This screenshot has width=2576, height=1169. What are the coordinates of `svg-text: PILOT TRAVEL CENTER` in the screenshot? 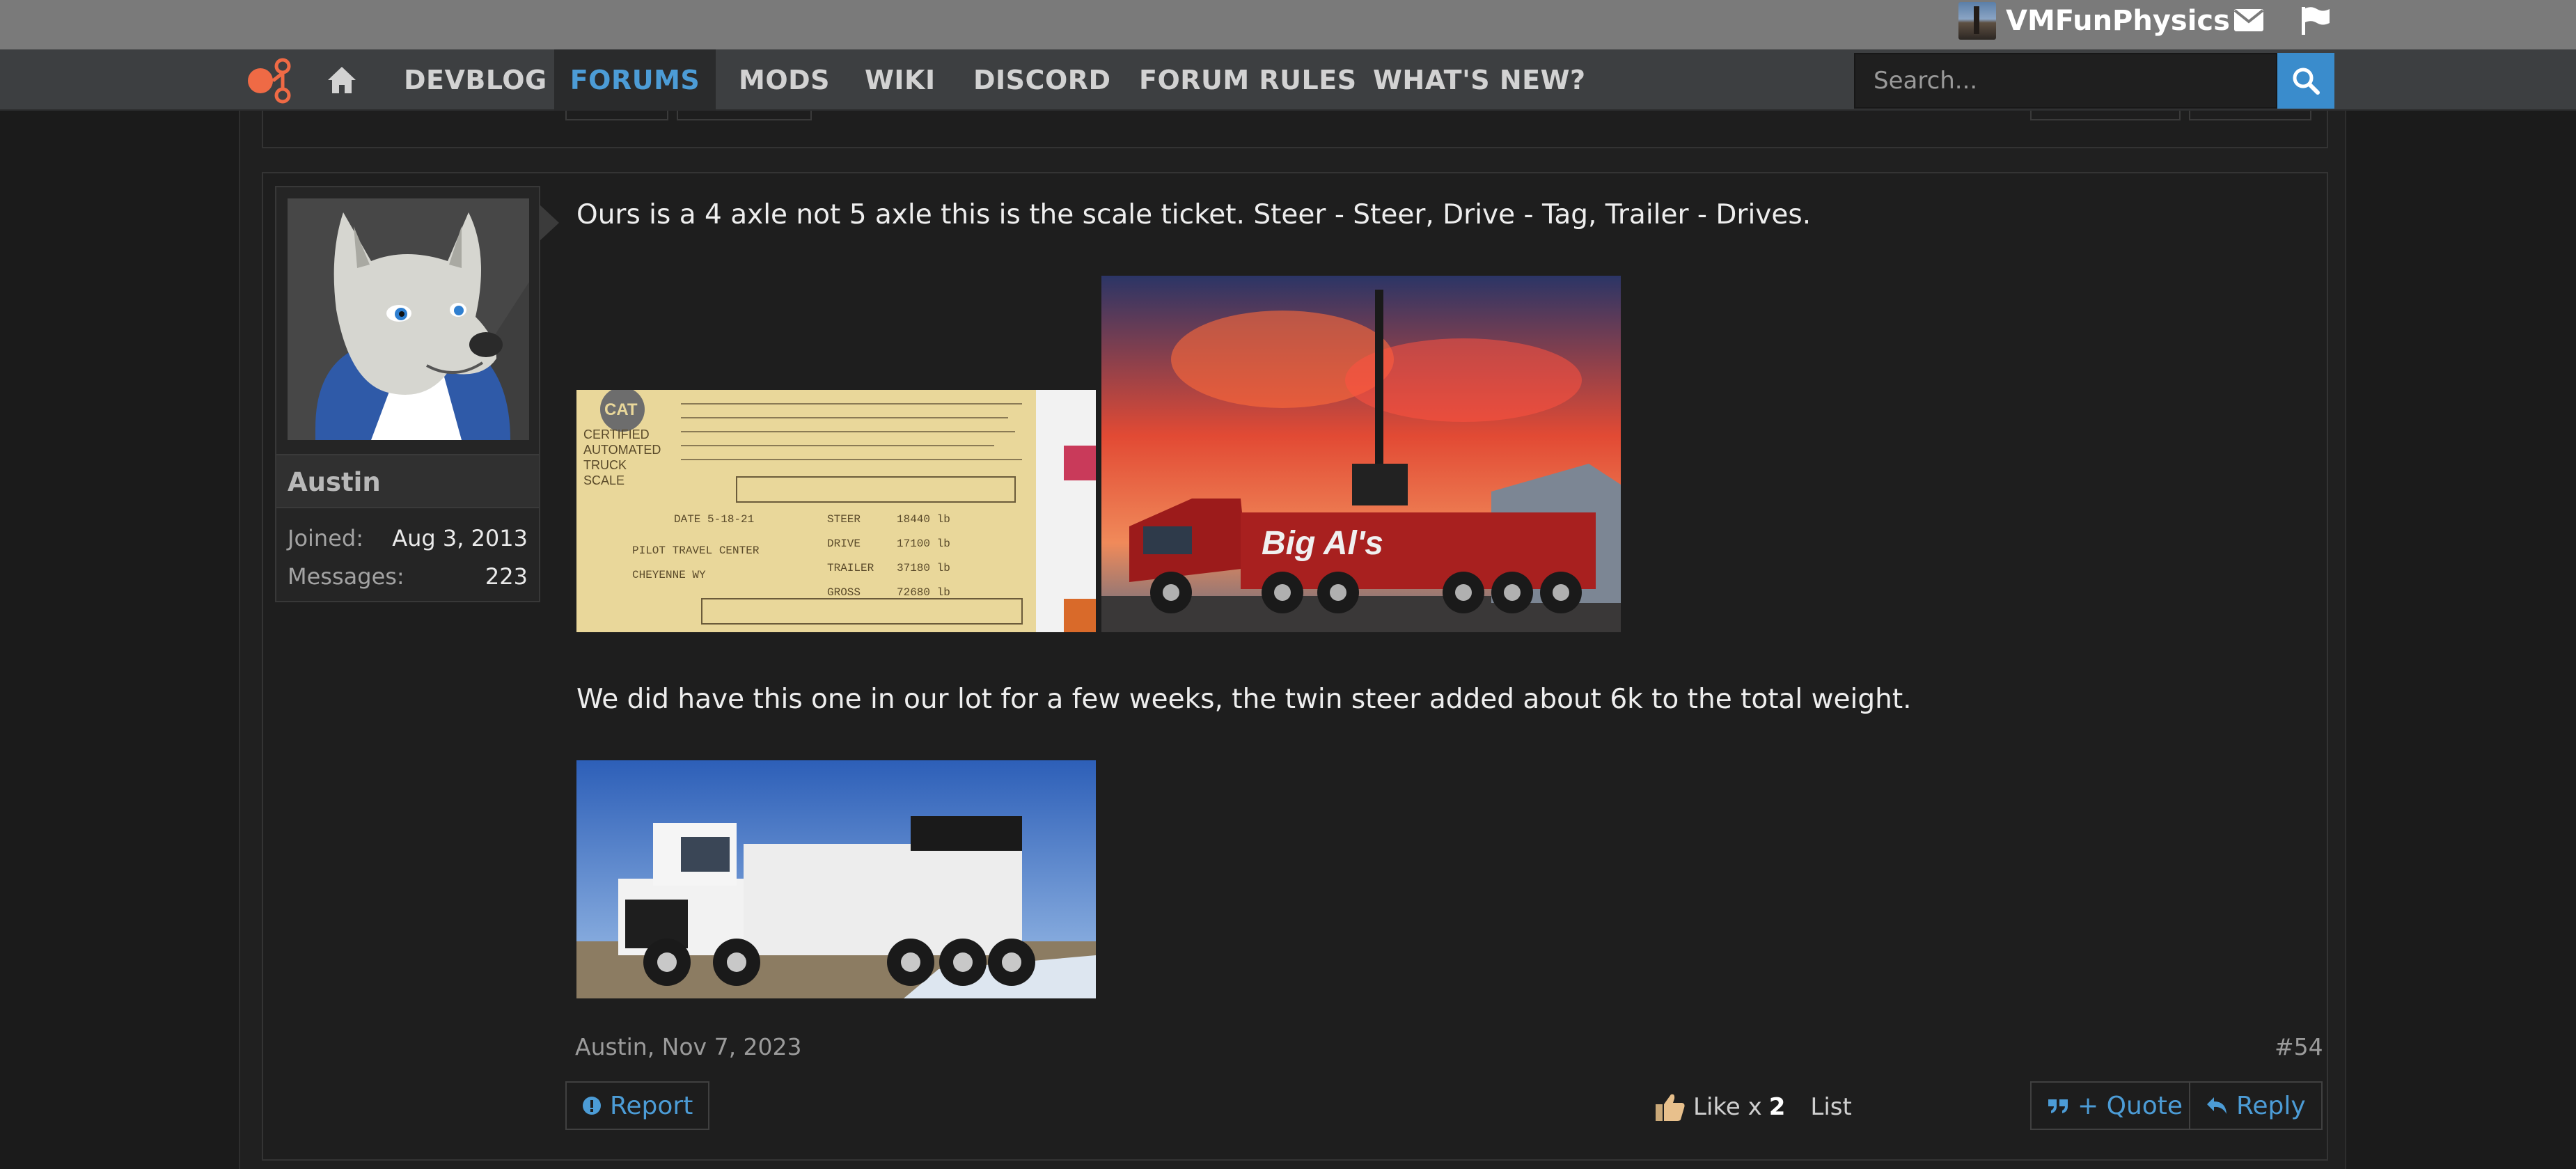 It's located at (696, 550).